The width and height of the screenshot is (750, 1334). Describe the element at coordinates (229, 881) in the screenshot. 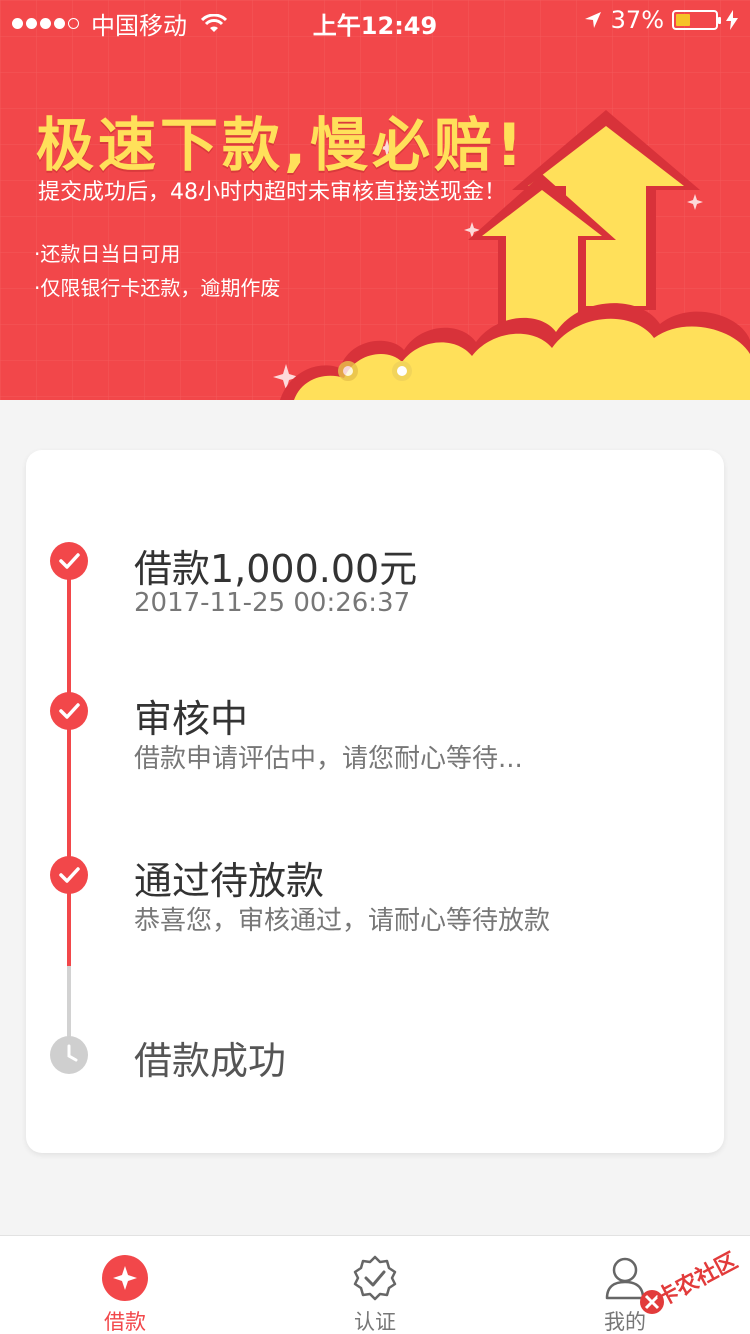

I see `step-title: 通过待放款` at that location.